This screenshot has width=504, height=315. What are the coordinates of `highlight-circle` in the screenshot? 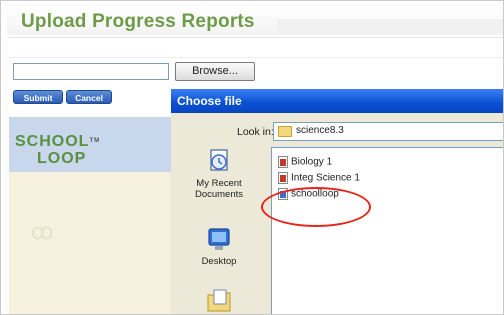 It's located at (316, 207).